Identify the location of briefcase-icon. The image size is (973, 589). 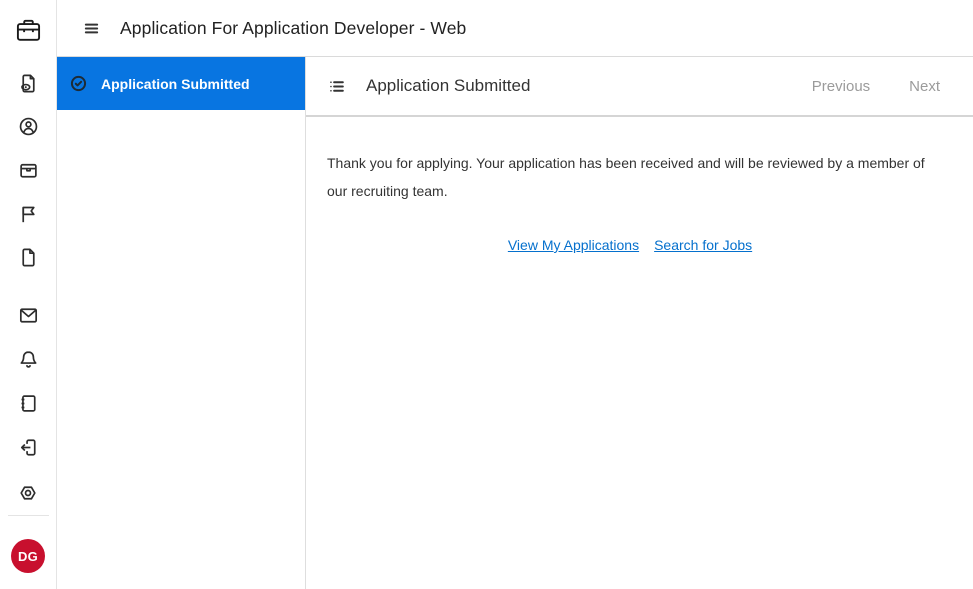
(28, 30).